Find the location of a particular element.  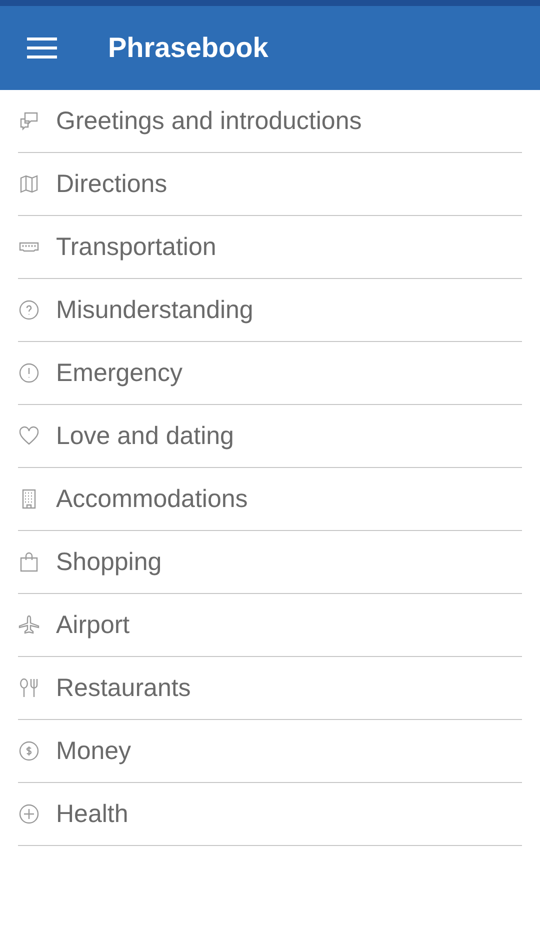

category-item: Transportation is located at coordinates (270, 247).